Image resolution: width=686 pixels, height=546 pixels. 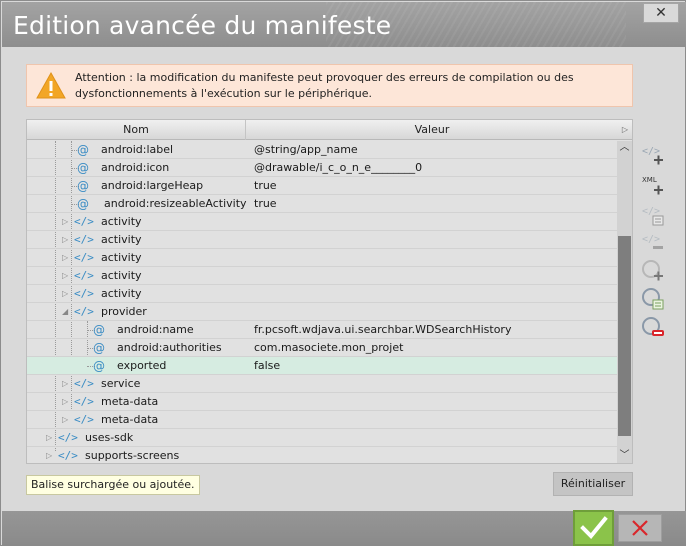 What do you see at coordinates (135, 167) in the screenshot?
I see `row-name: android:icon` at bounding box center [135, 167].